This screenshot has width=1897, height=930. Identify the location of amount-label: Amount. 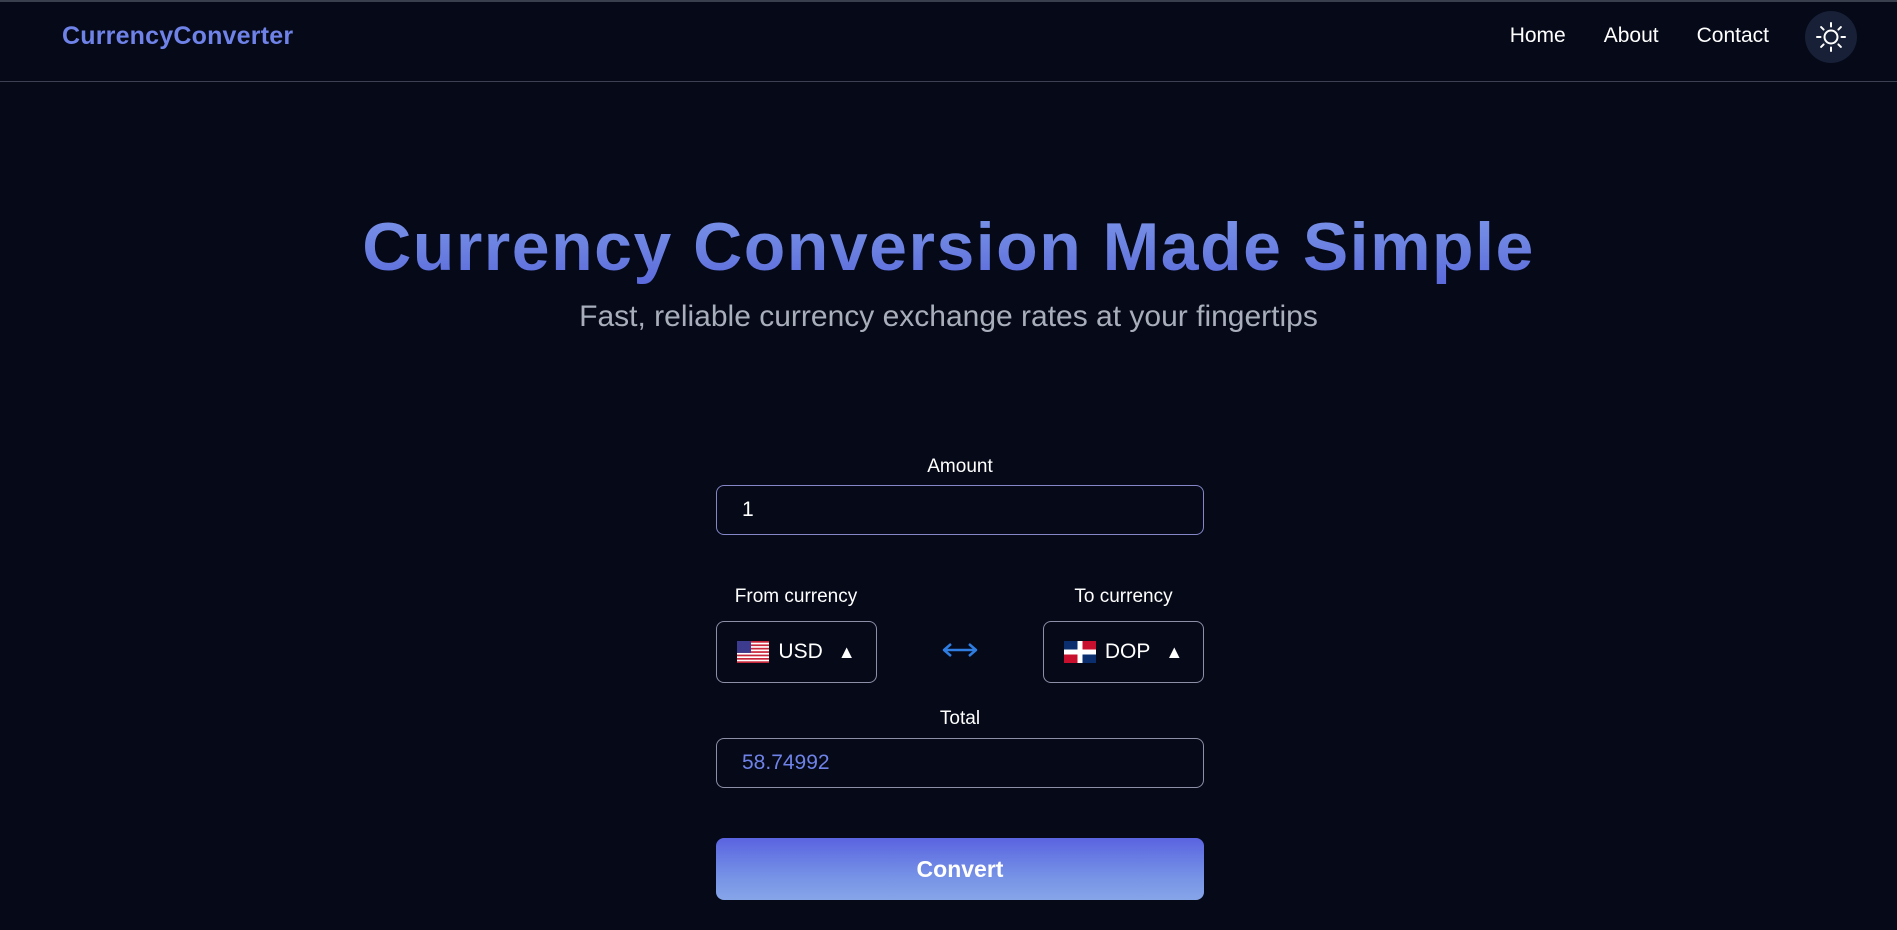
(960, 466).